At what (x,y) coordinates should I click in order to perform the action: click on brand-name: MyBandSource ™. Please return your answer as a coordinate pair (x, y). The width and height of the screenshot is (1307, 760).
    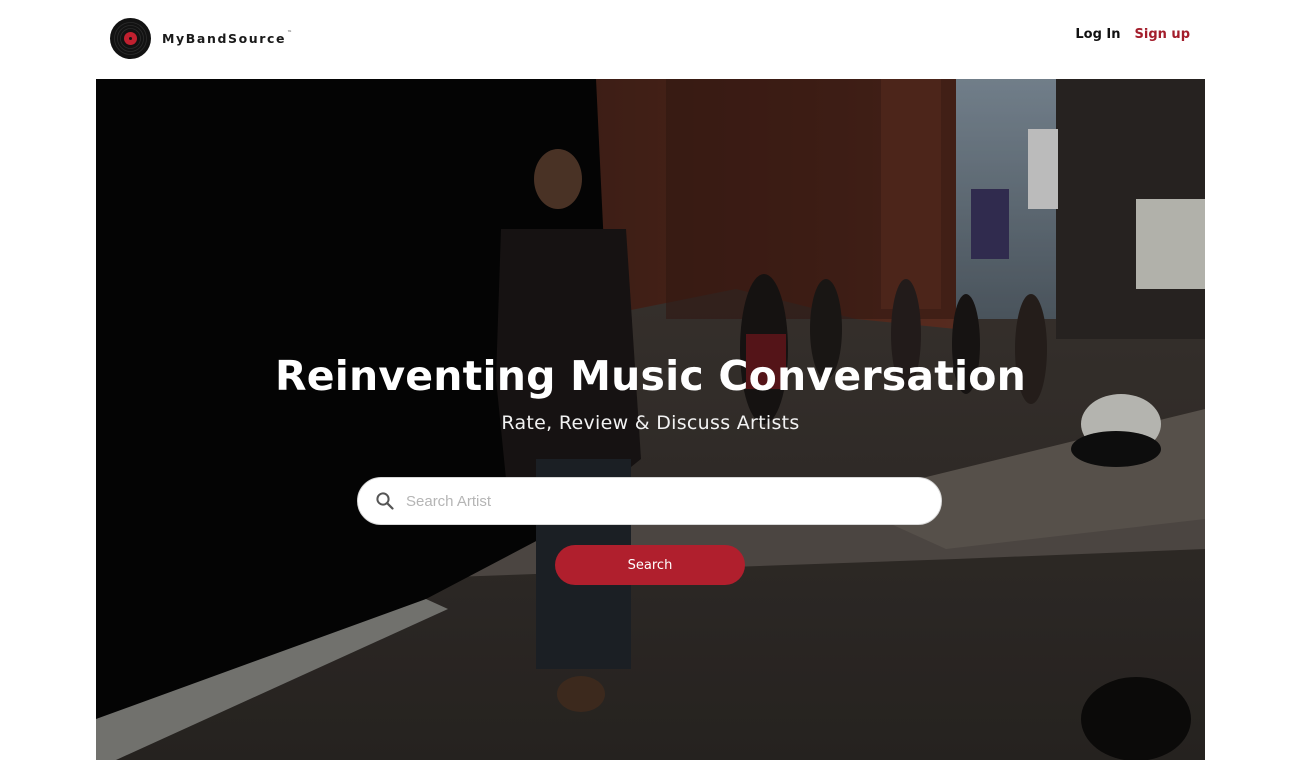
    Looking at the image, I should click on (227, 38).